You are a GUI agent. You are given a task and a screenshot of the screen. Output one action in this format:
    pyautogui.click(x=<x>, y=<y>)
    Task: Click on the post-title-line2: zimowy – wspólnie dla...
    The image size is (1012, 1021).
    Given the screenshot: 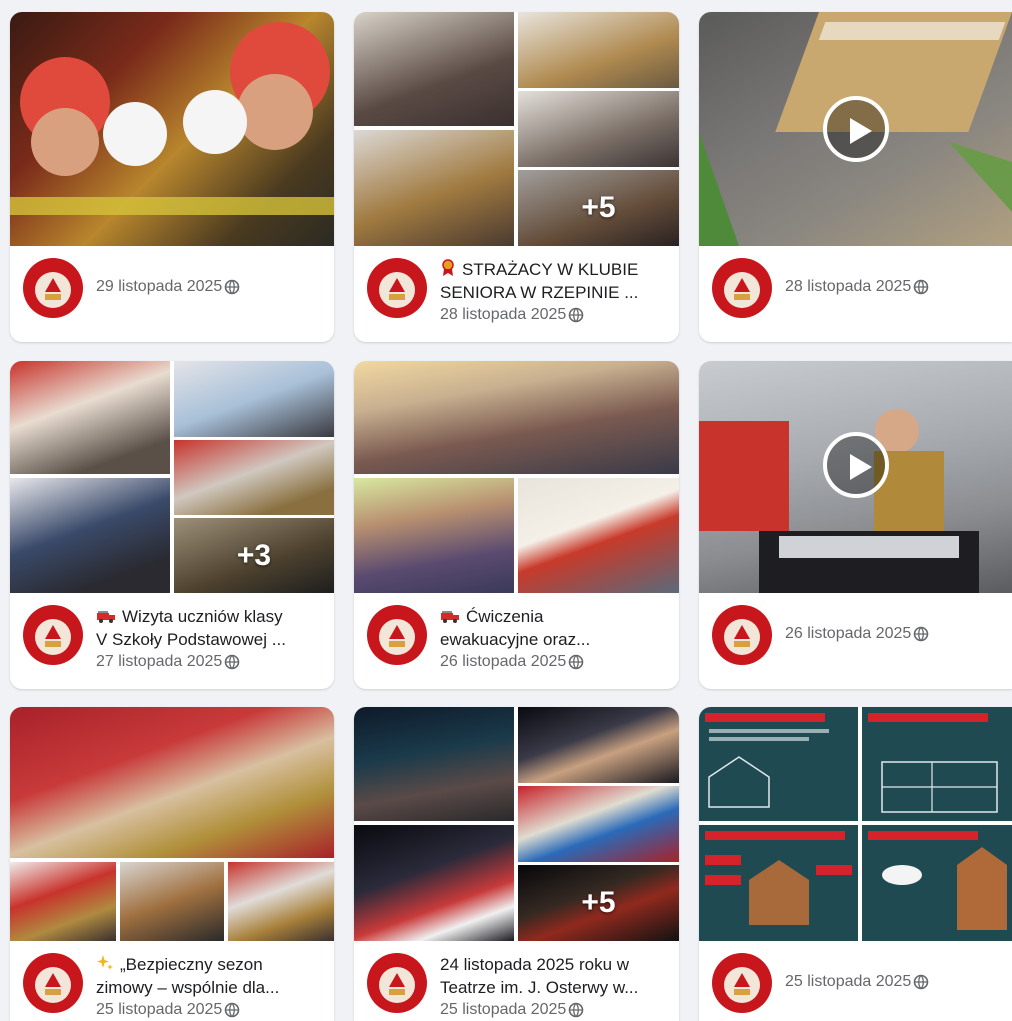 What is the action you would take?
    pyautogui.click(x=209, y=987)
    